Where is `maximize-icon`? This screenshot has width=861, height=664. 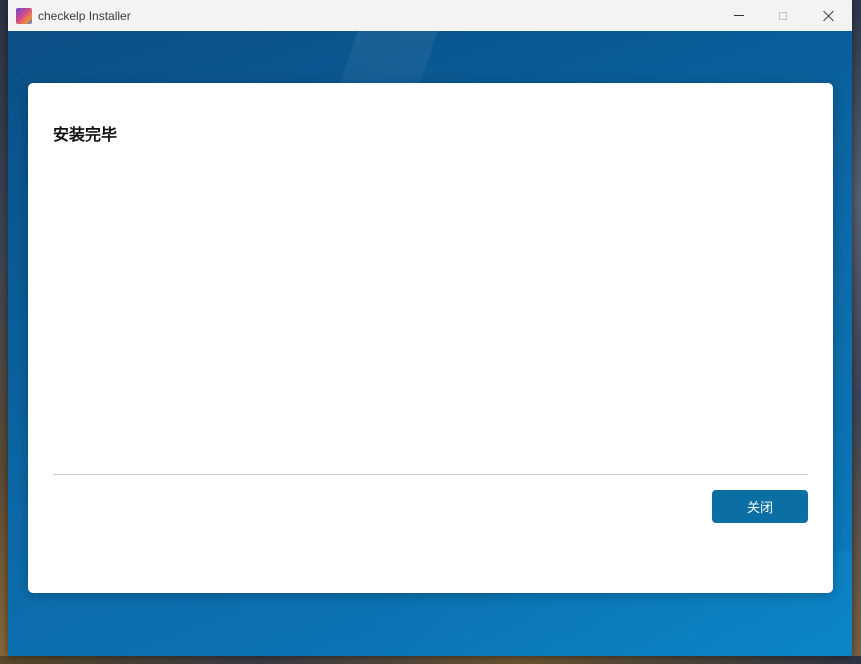
maximize-icon is located at coordinates (783, 15).